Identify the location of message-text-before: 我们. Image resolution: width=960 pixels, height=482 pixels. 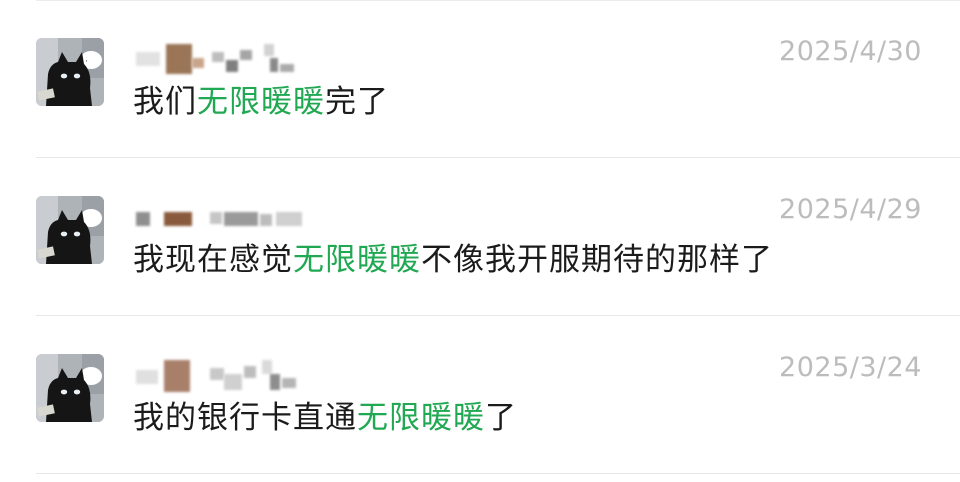
(165, 102).